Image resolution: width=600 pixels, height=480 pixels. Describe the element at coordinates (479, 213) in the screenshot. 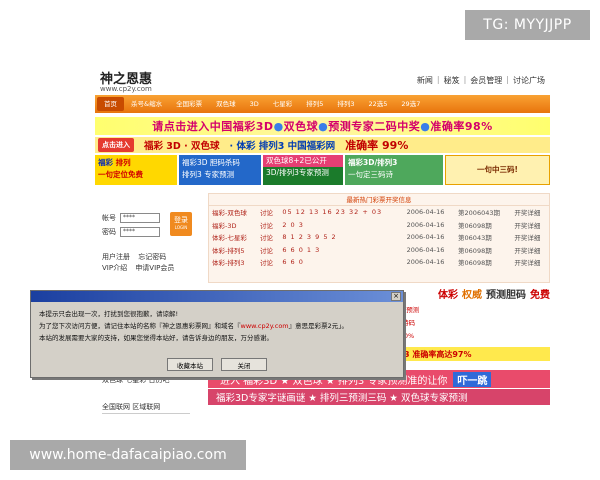

I see `lottery-issue: 第2006043期` at that location.